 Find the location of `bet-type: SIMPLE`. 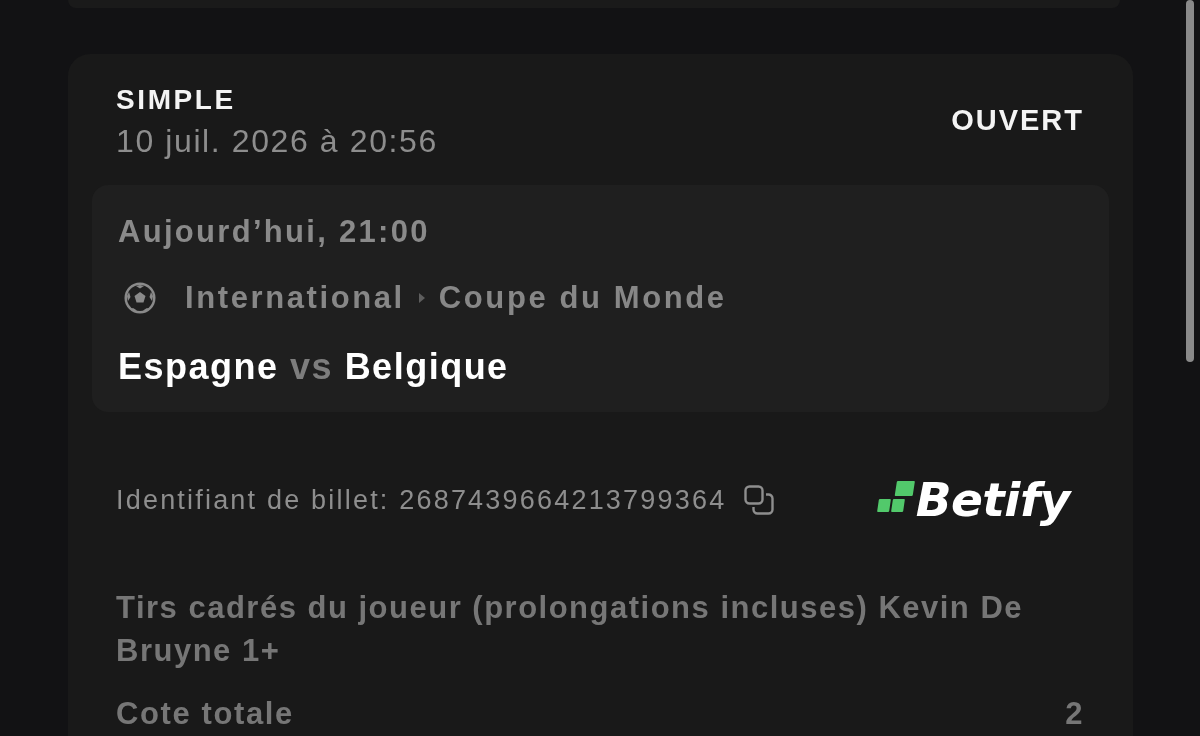

bet-type: SIMPLE is located at coordinates (176, 100).